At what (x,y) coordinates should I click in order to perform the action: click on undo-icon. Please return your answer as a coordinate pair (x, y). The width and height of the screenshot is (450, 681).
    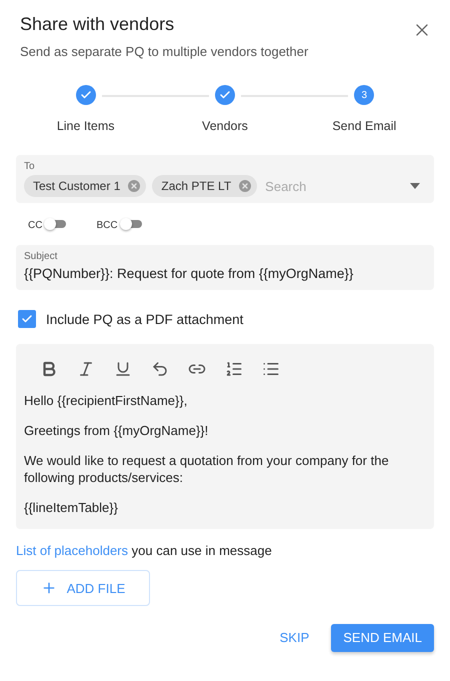
    Looking at the image, I should click on (160, 369).